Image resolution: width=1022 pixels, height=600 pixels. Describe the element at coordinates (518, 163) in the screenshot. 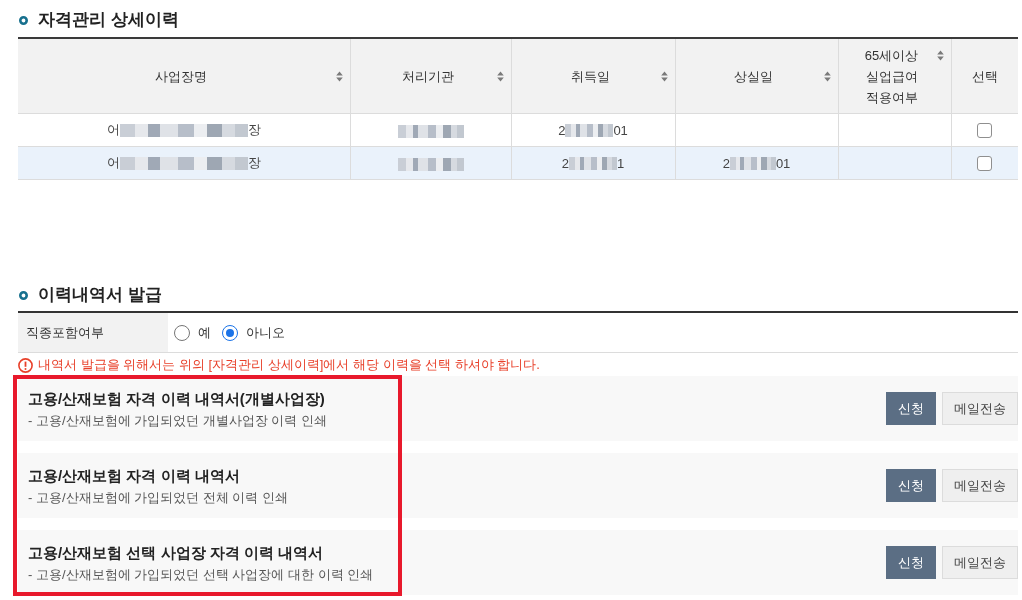

I see `table-row: 어 장 2 1 2 01` at that location.